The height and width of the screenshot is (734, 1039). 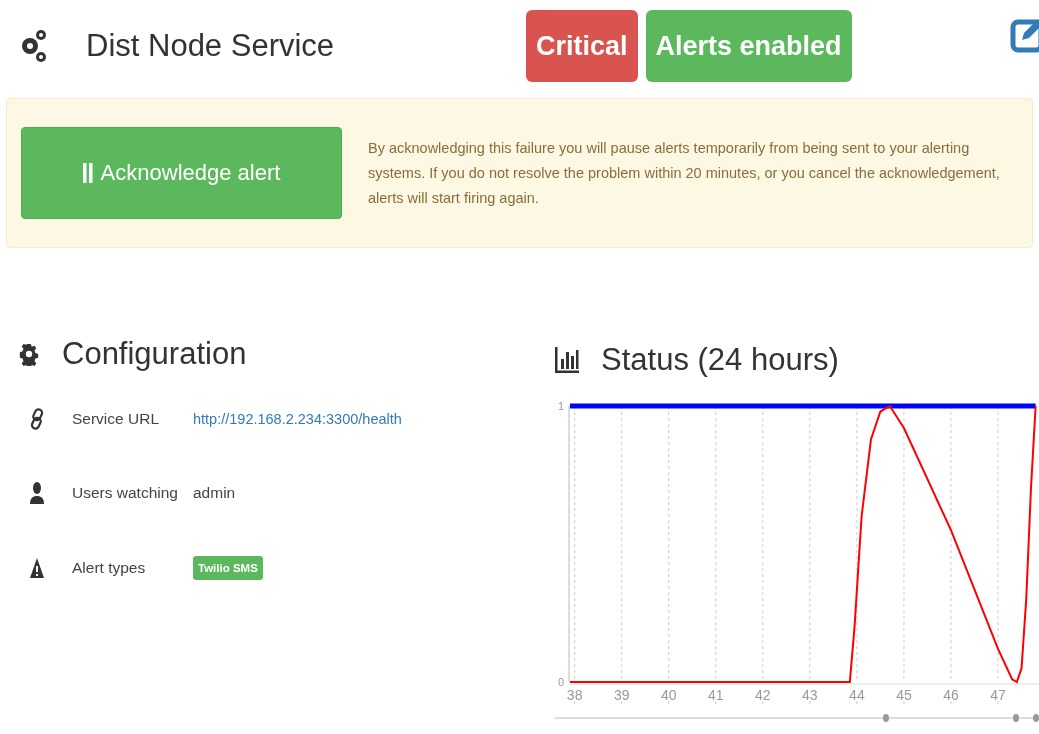 I want to click on x-tick-label: 42, so click(x=763, y=695).